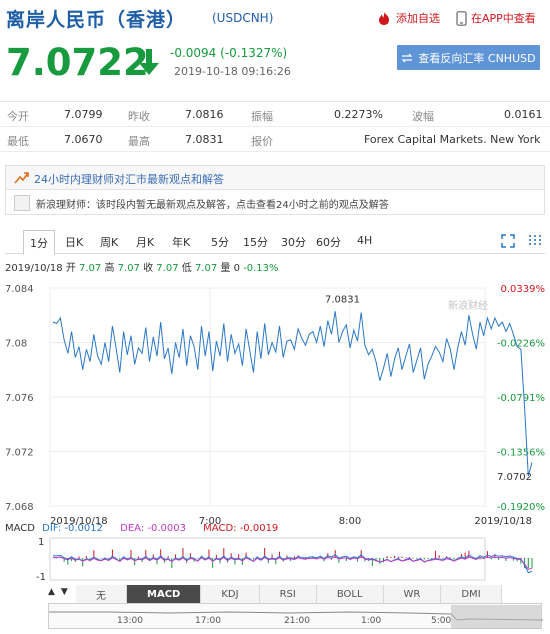  Describe the element at coordinates (90, 268) in the screenshot. I see `info-open: 7.07` at that location.